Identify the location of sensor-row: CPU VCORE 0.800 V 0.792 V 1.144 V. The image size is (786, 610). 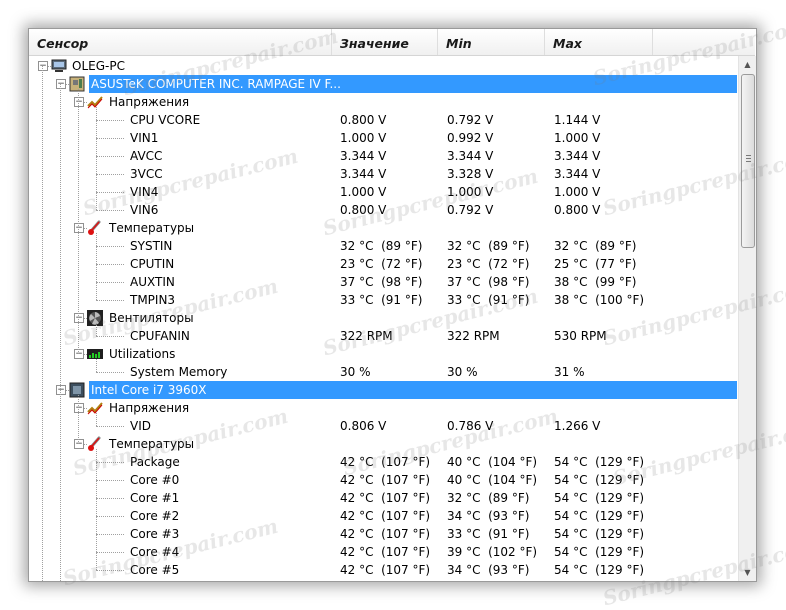
(383, 120).